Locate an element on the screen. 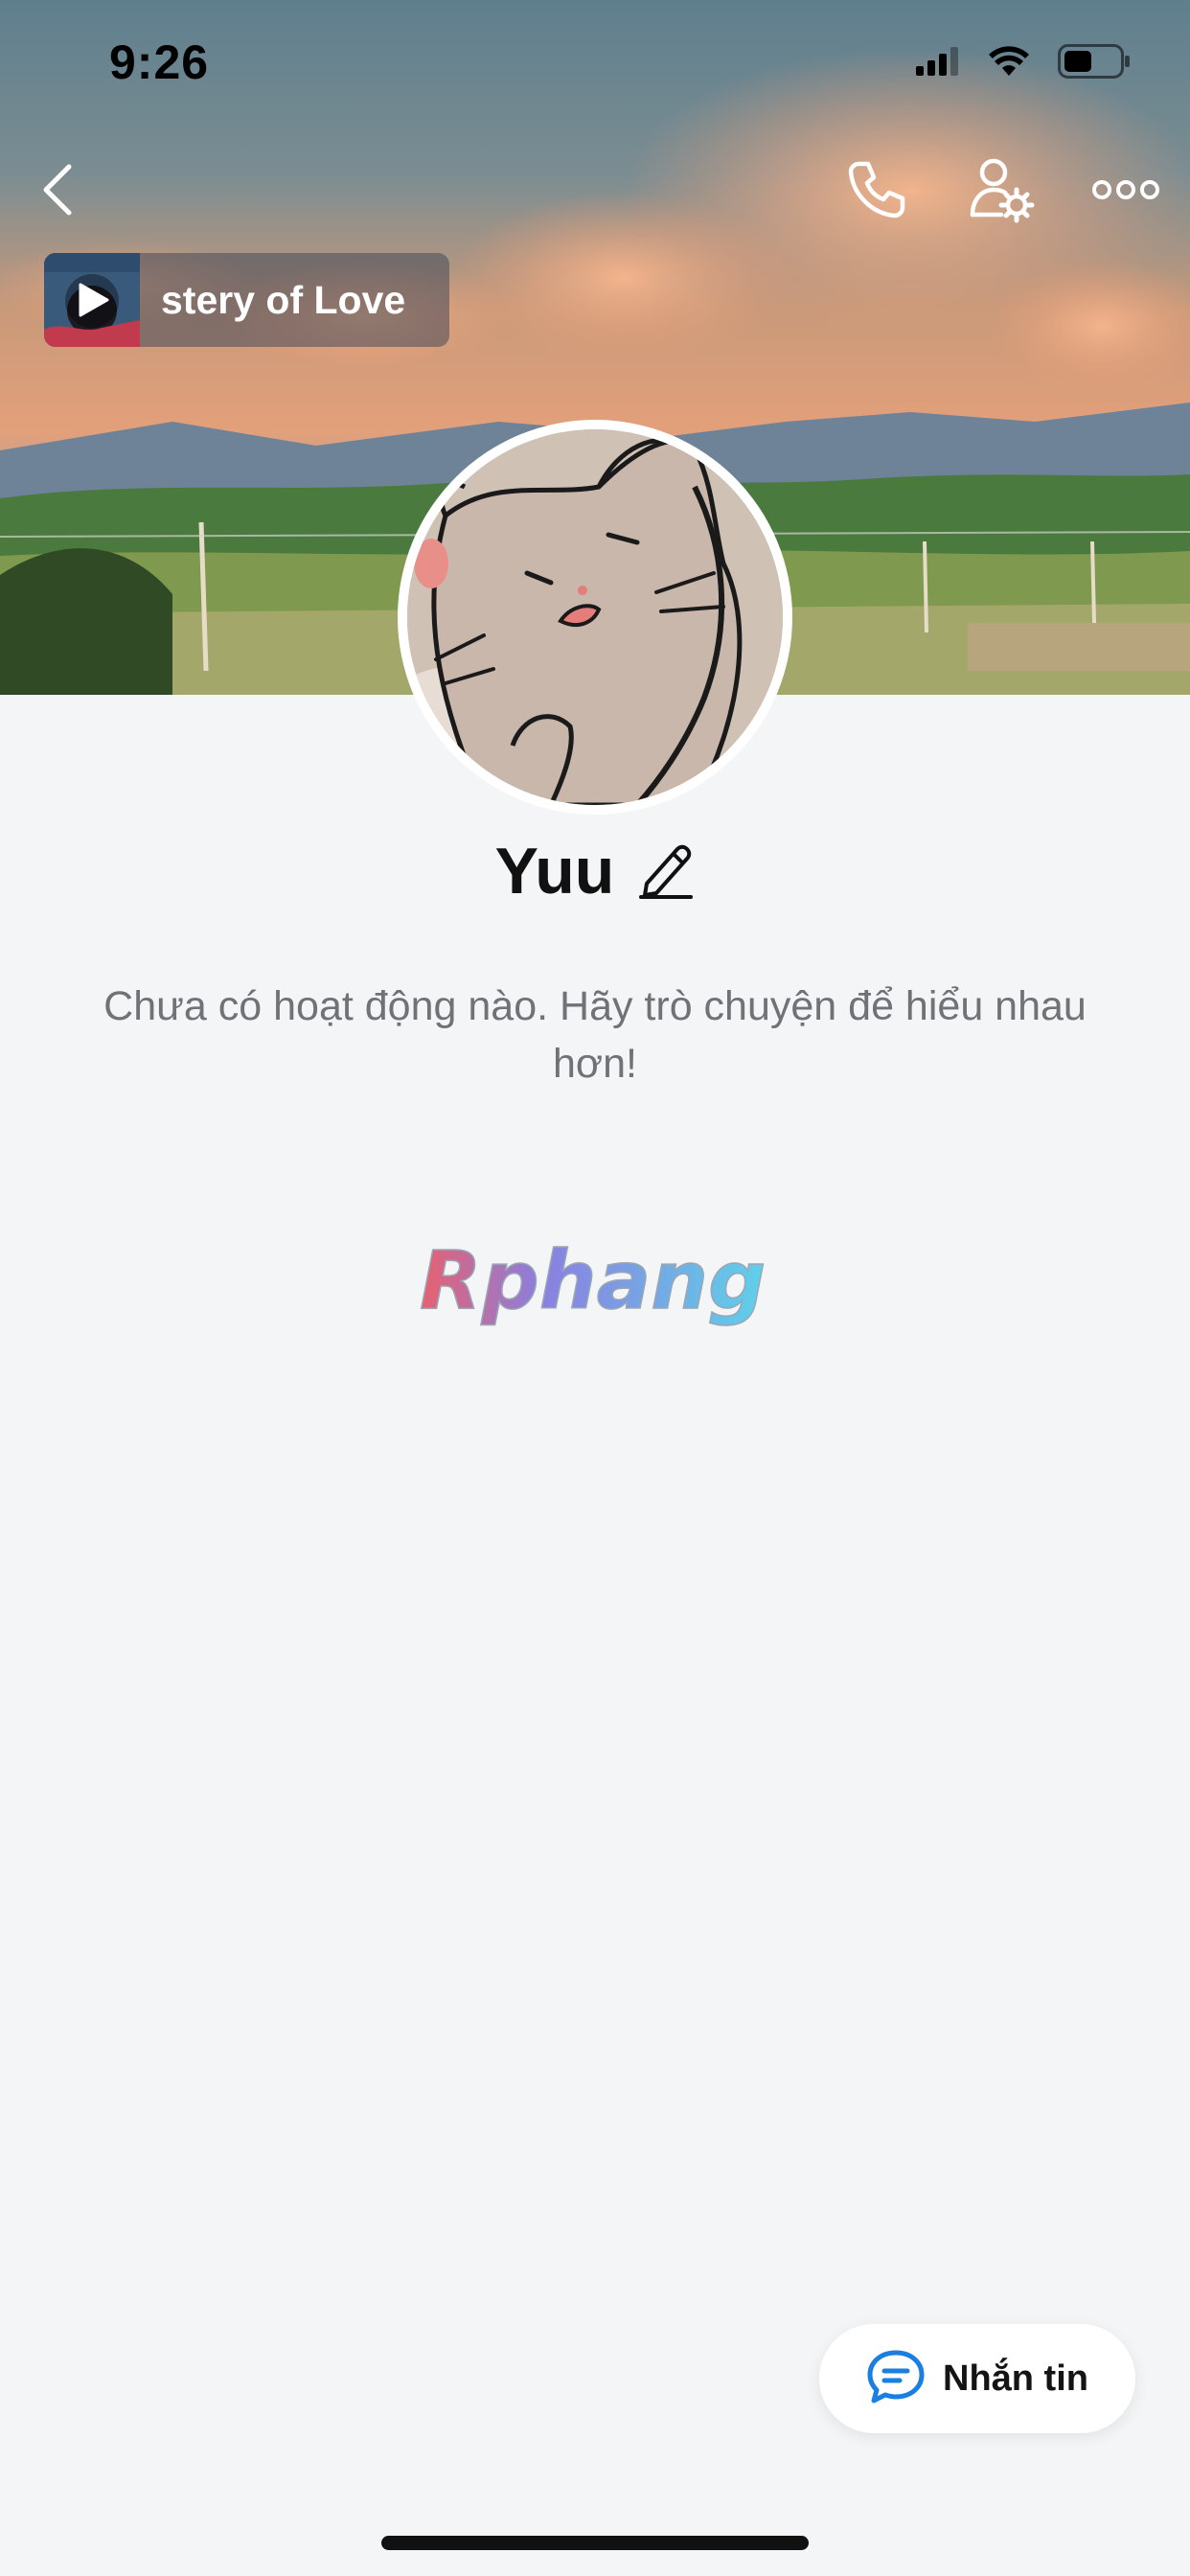 This screenshot has width=1190, height=2576. music-album-art is located at coordinates (92, 300).